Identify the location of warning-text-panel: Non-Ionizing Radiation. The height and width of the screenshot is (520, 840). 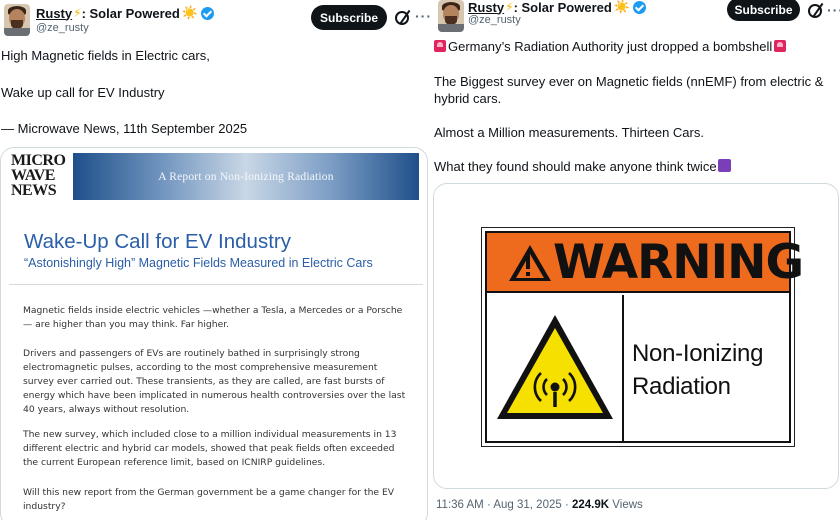
(707, 368).